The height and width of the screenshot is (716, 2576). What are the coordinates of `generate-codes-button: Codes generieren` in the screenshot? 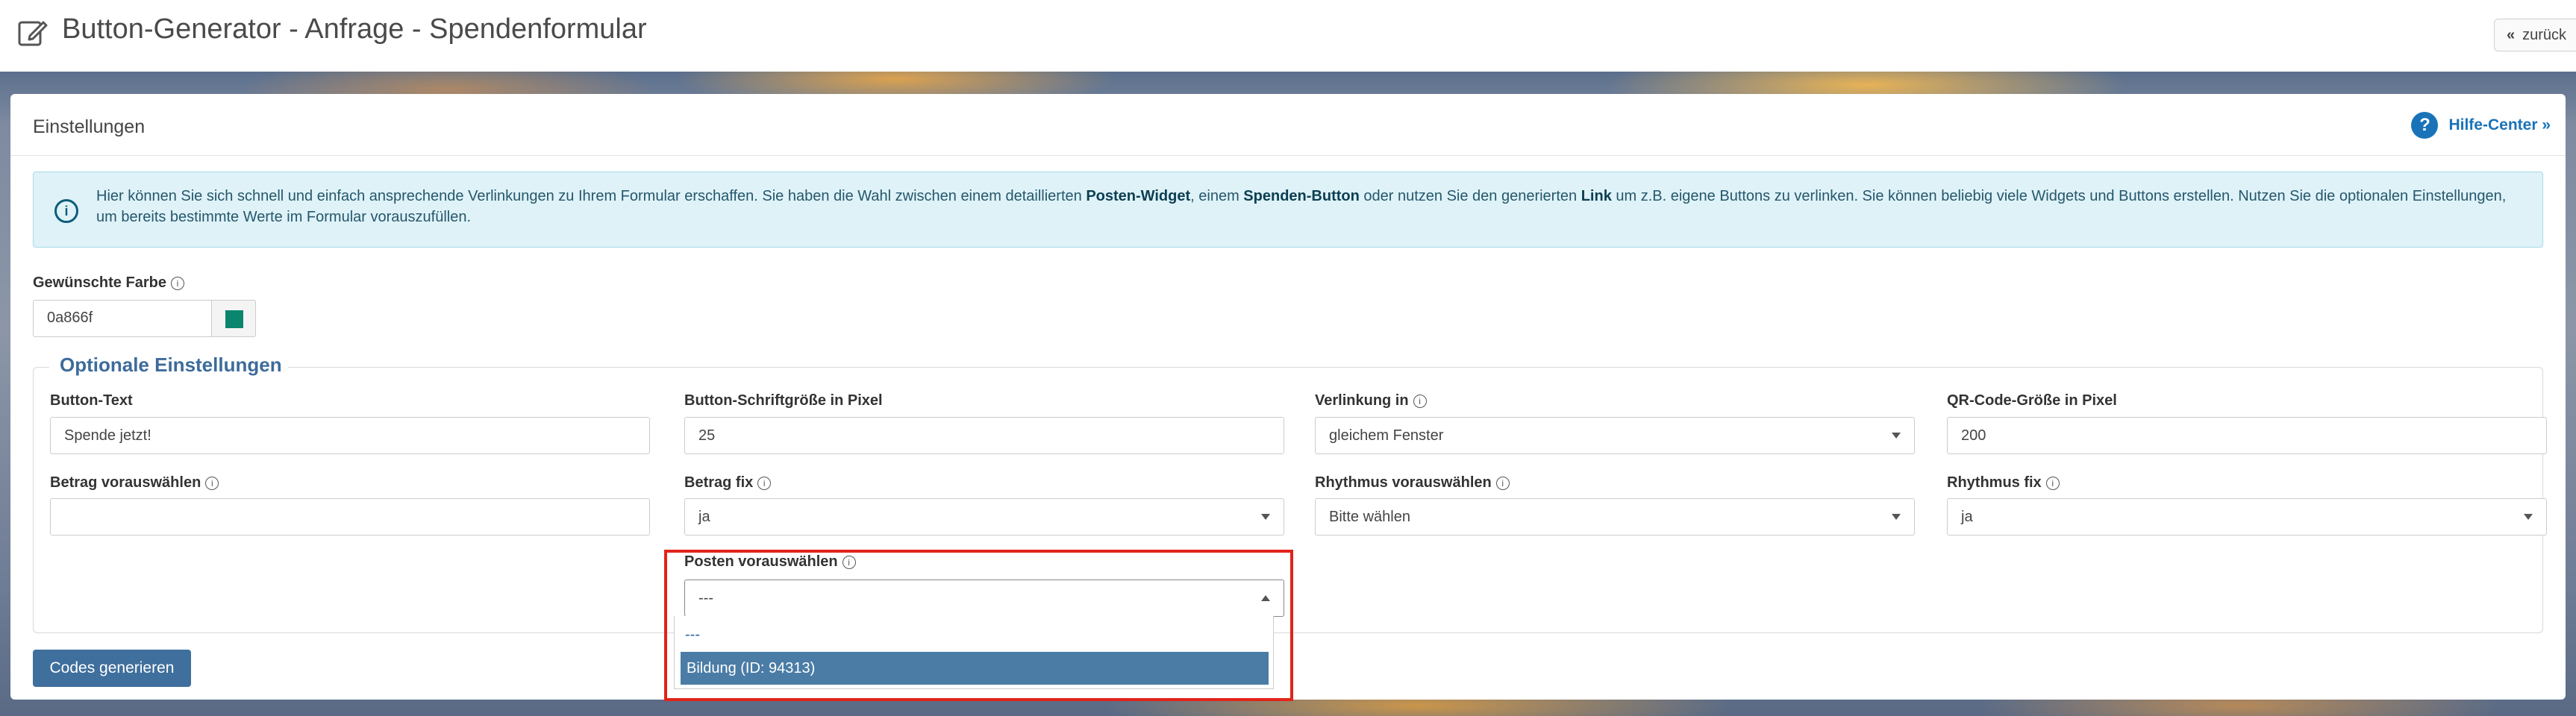 It's located at (112, 668).